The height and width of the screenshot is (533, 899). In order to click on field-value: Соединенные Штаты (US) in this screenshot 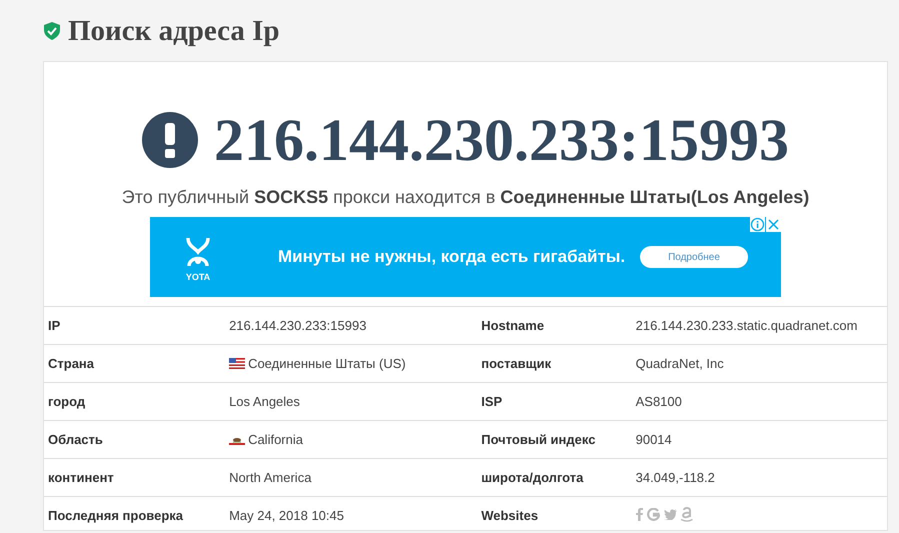, I will do `click(327, 363)`.